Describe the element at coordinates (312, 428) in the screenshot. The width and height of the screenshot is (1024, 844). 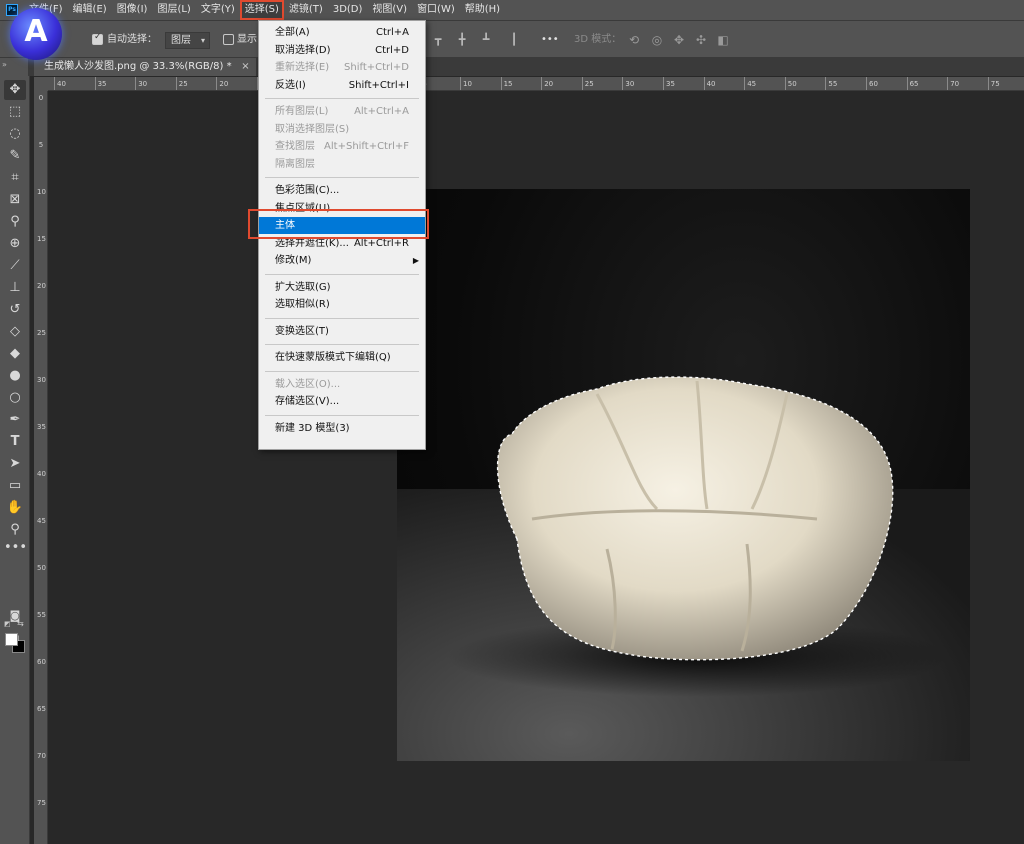
I see `menu-item-label: 新建 3D 模型(3)` at that location.